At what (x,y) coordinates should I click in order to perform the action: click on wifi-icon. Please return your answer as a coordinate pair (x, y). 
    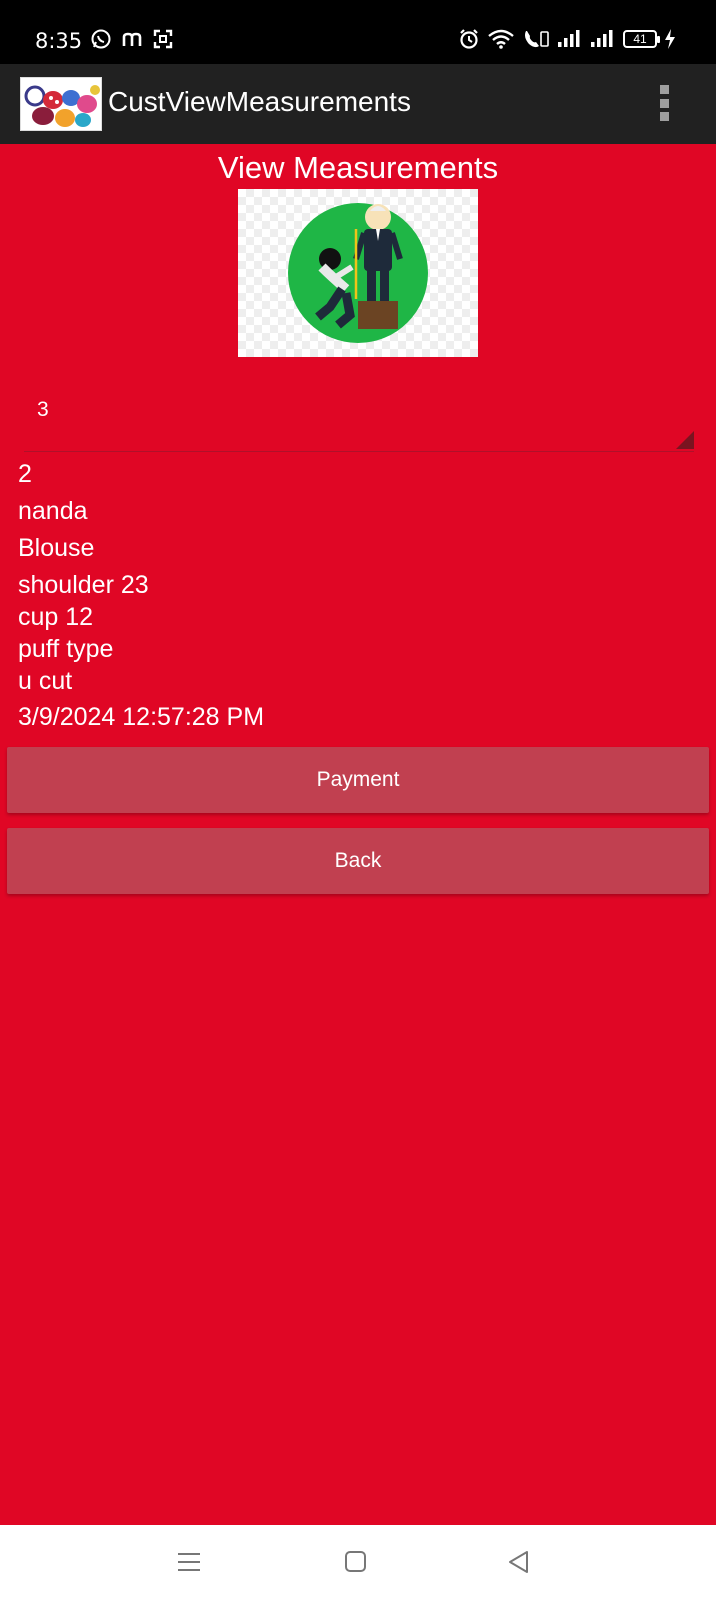
    Looking at the image, I should click on (501, 39).